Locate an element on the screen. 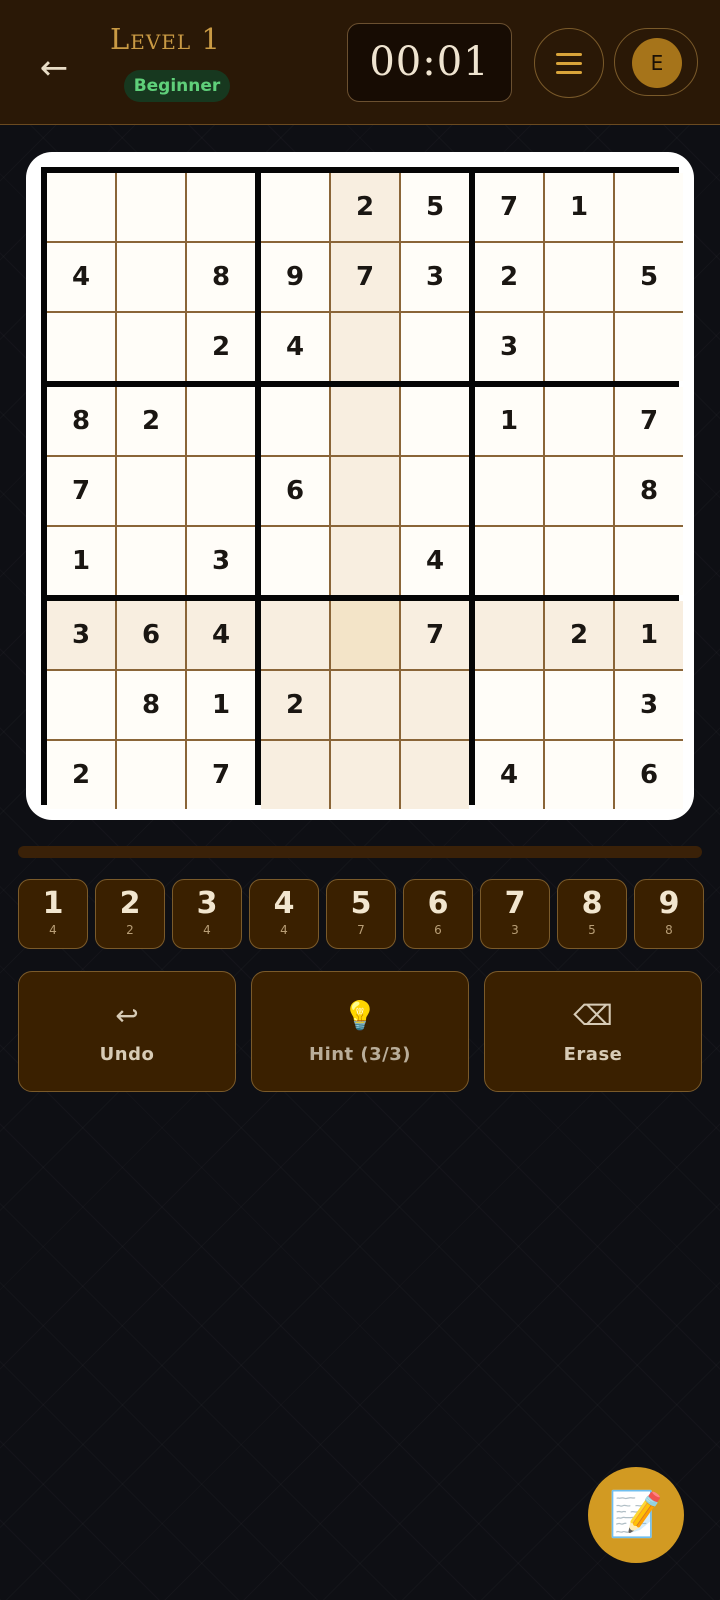 The height and width of the screenshot is (1600, 720). timer-display: 00:01 is located at coordinates (429, 62).